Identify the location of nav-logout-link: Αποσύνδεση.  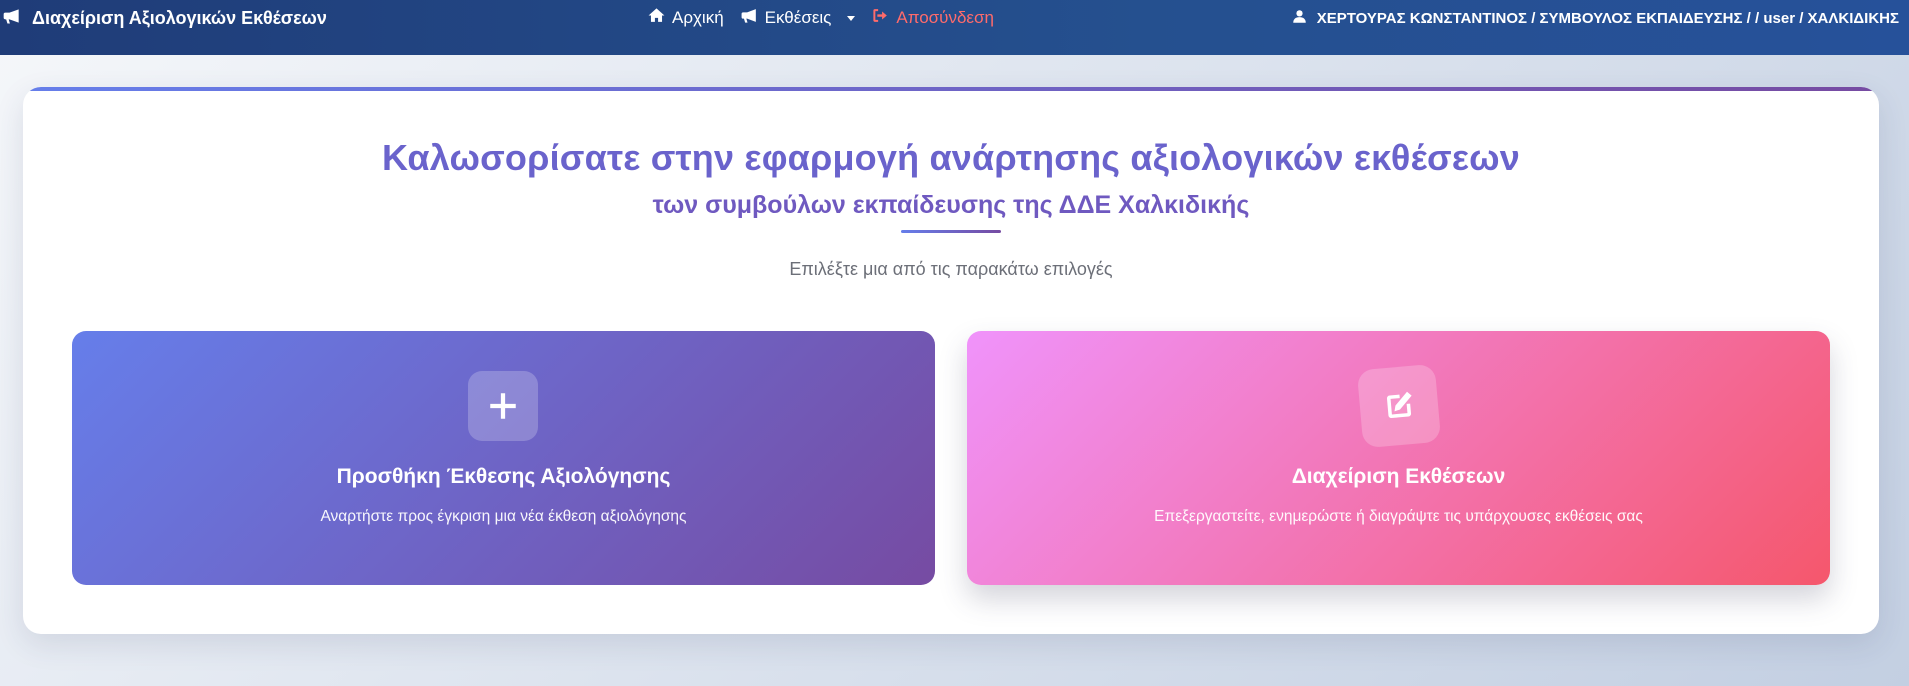
(932, 18).